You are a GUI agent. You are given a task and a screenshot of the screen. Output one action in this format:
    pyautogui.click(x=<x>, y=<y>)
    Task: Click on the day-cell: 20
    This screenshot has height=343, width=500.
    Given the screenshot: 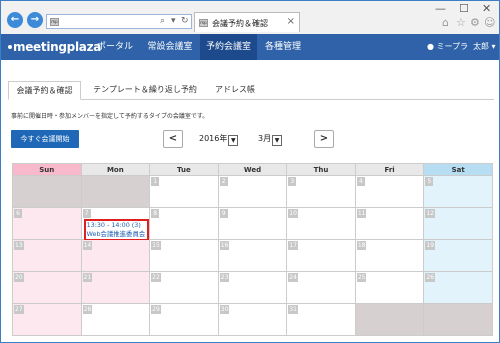 What is the action you would take?
    pyautogui.click(x=47, y=287)
    